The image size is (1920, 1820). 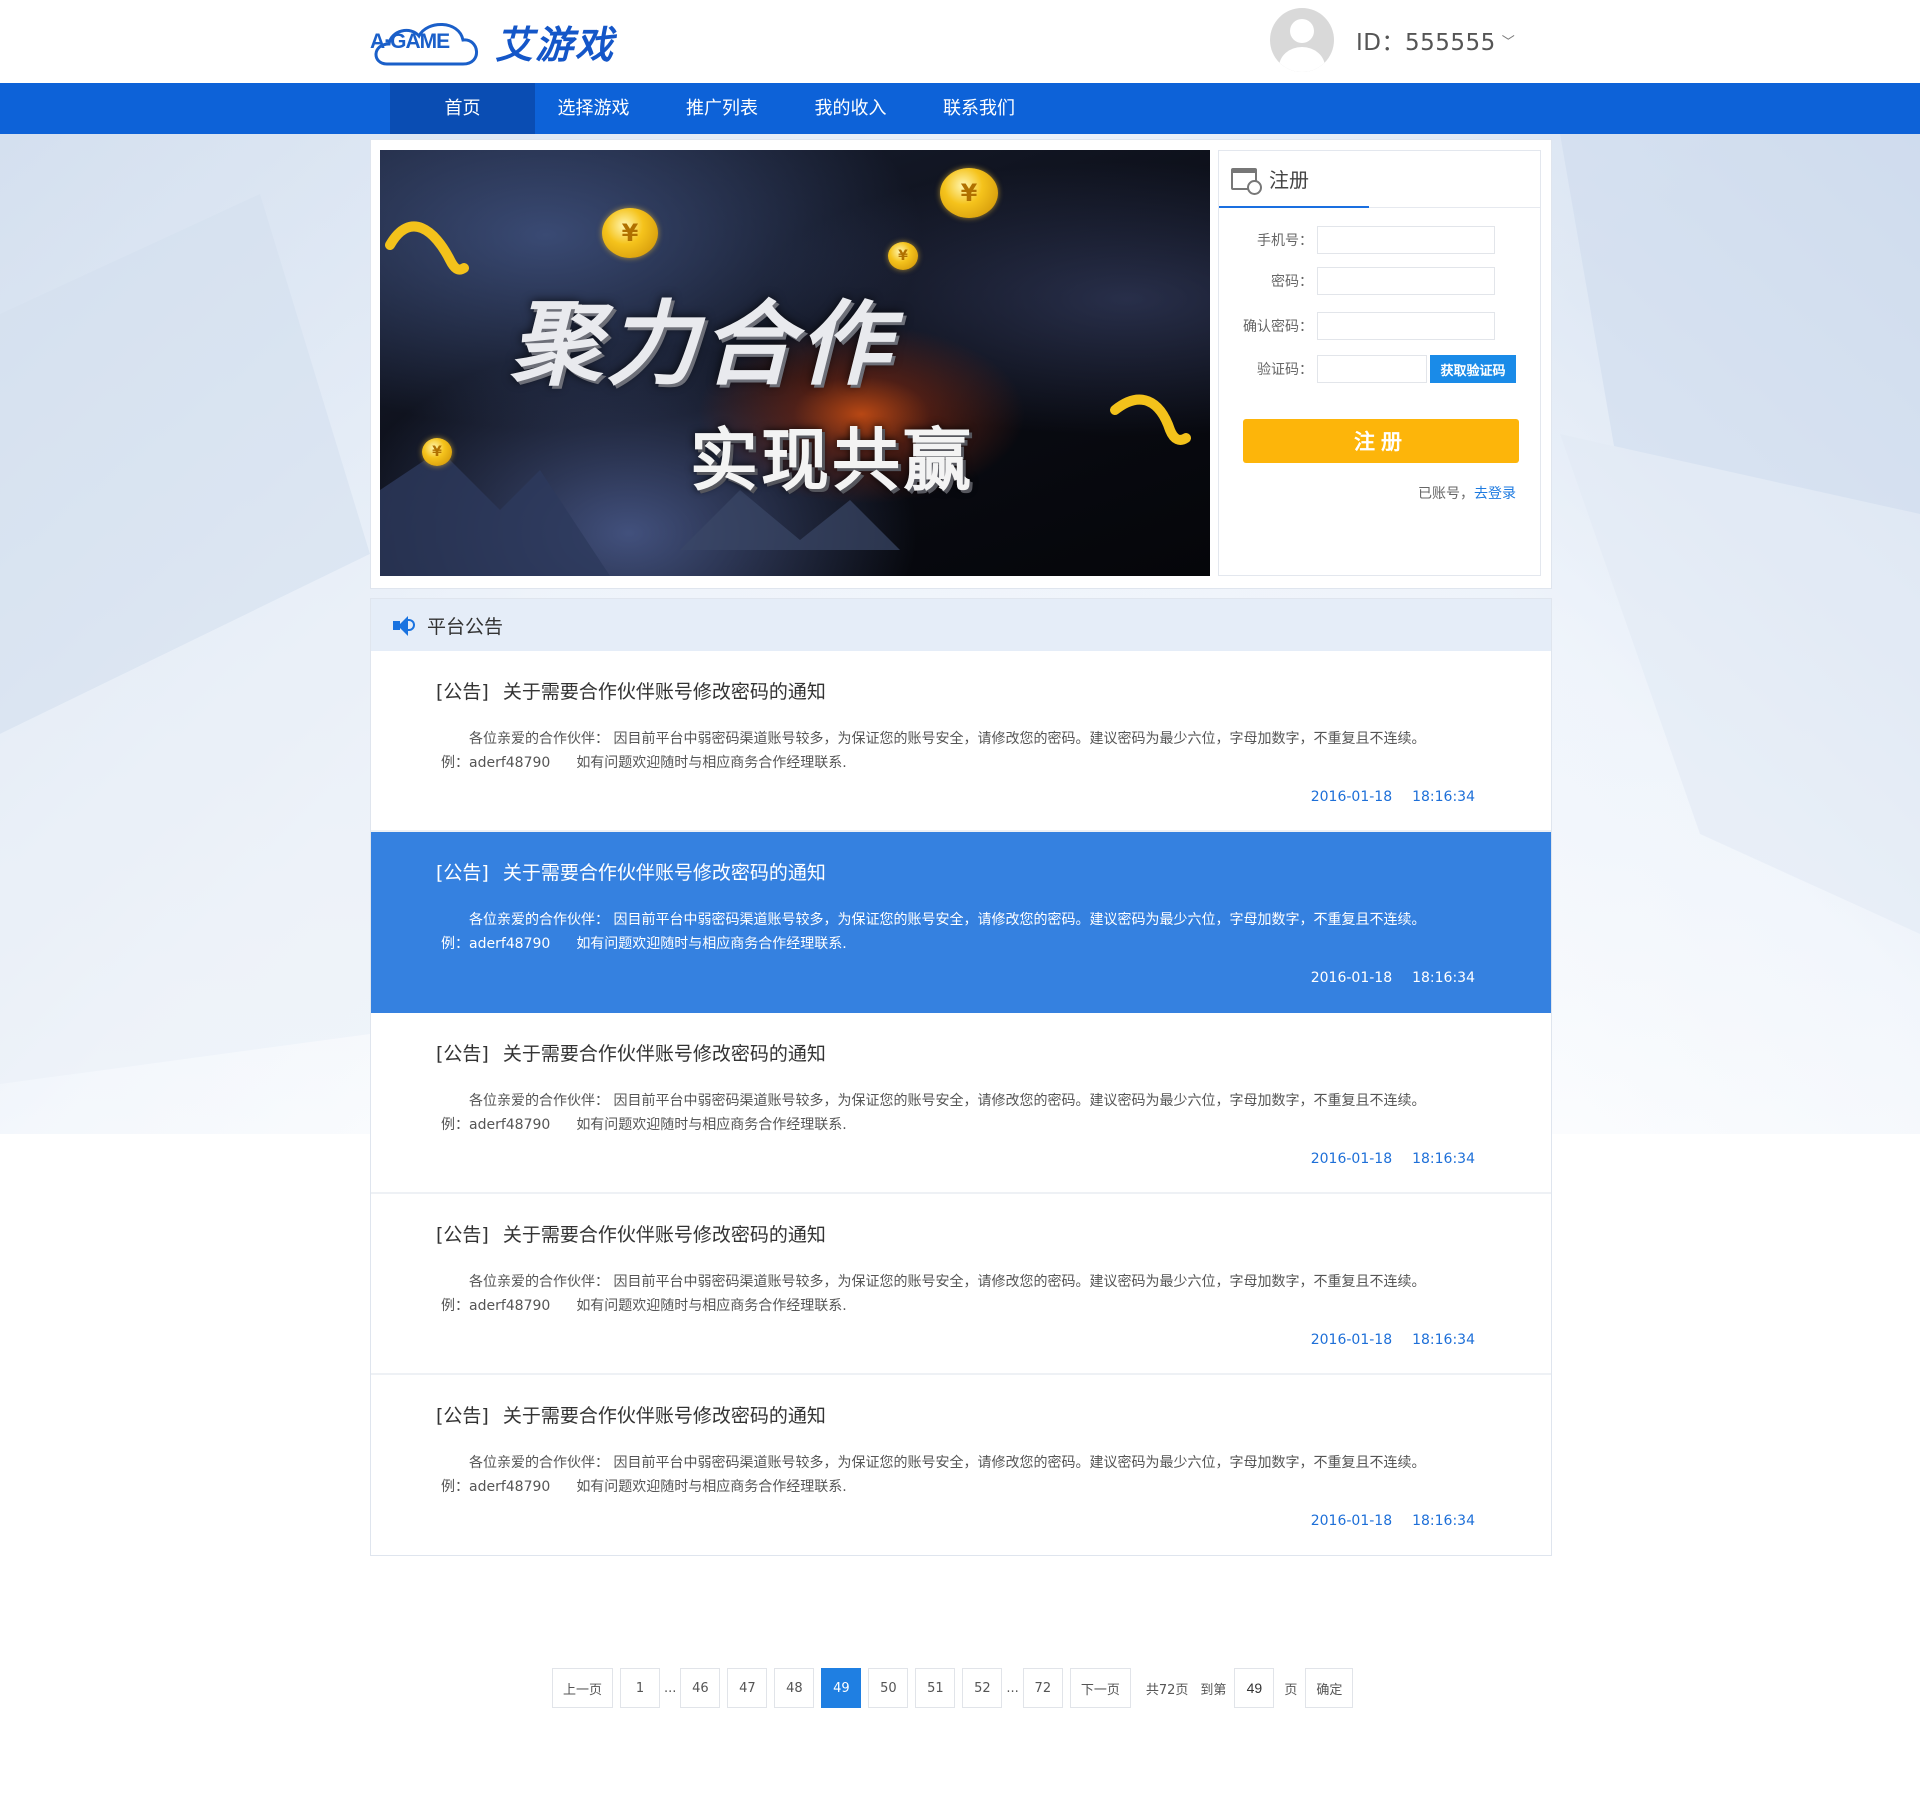 I want to click on nav-item-home: 首页, so click(x=462, y=108).